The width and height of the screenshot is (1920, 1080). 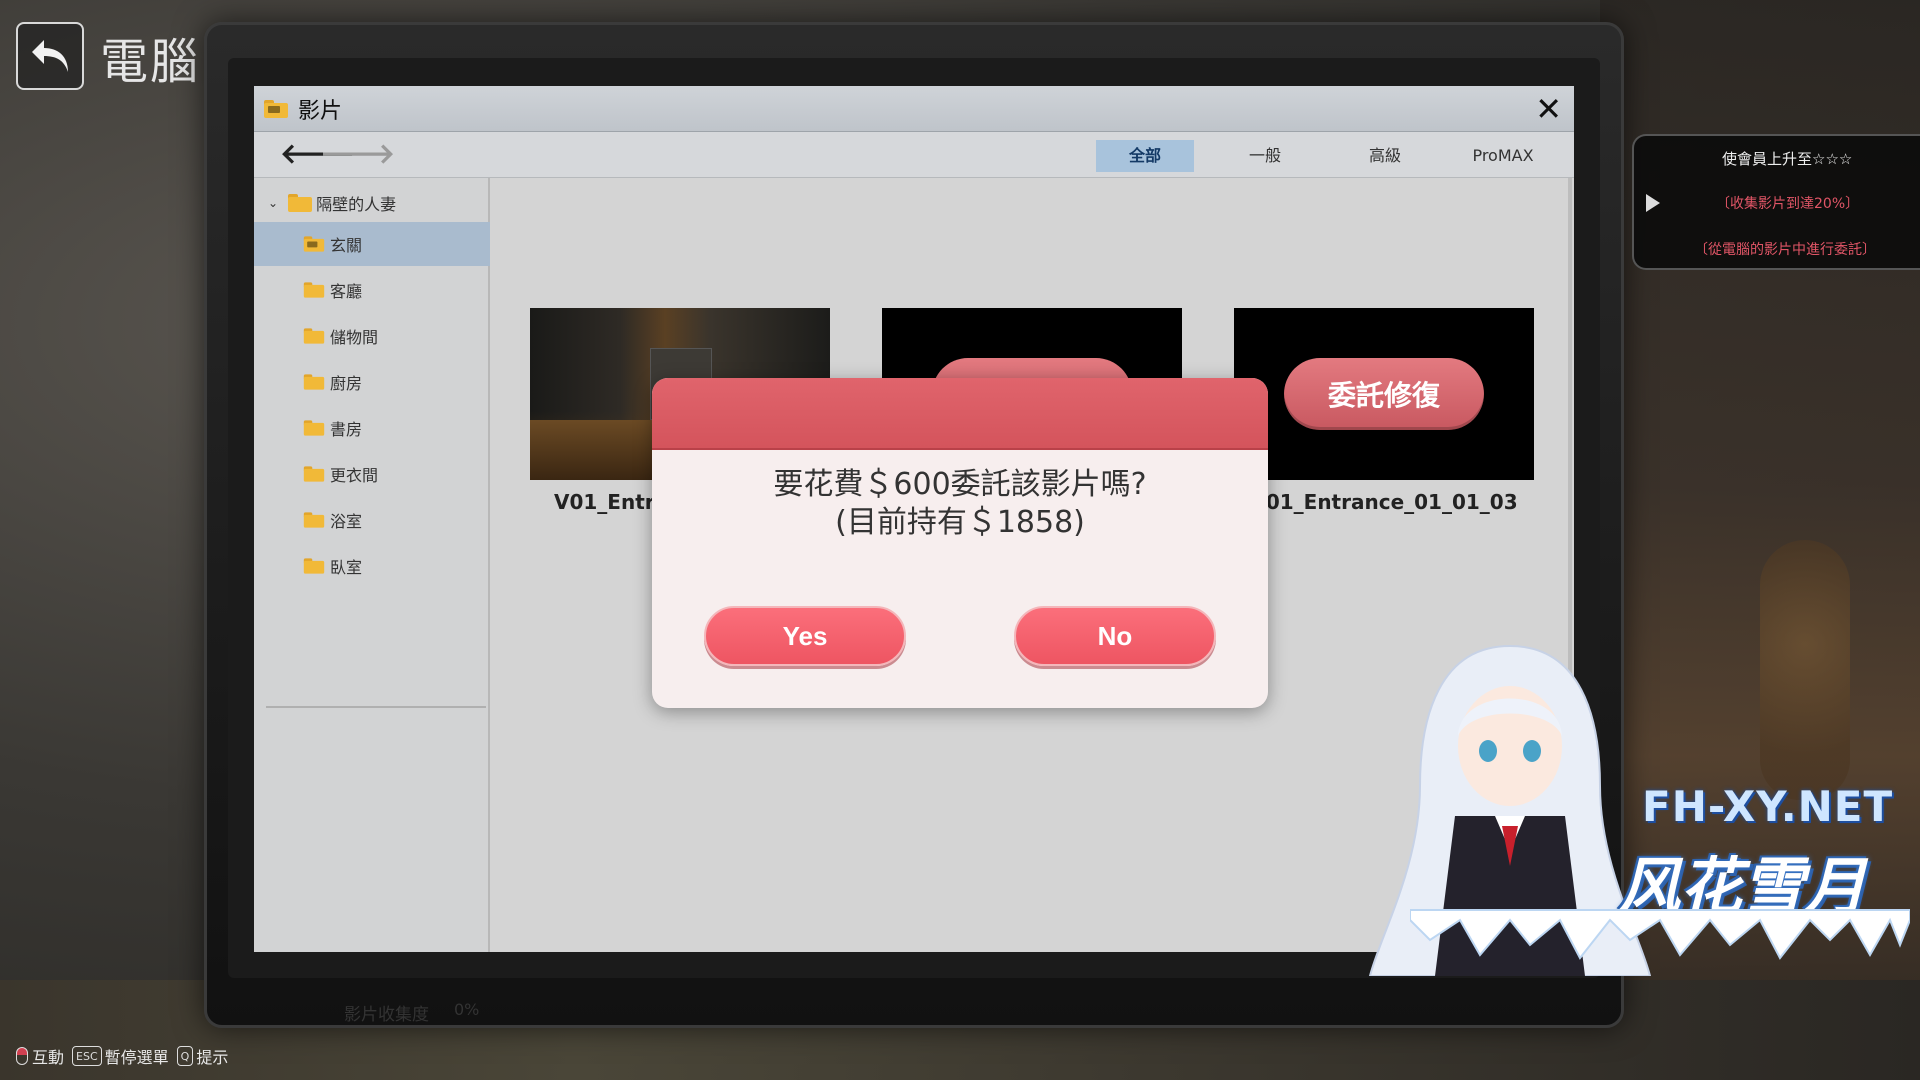 What do you see at coordinates (1385, 156) in the screenshot?
I see `tab-advanced: 高級` at bounding box center [1385, 156].